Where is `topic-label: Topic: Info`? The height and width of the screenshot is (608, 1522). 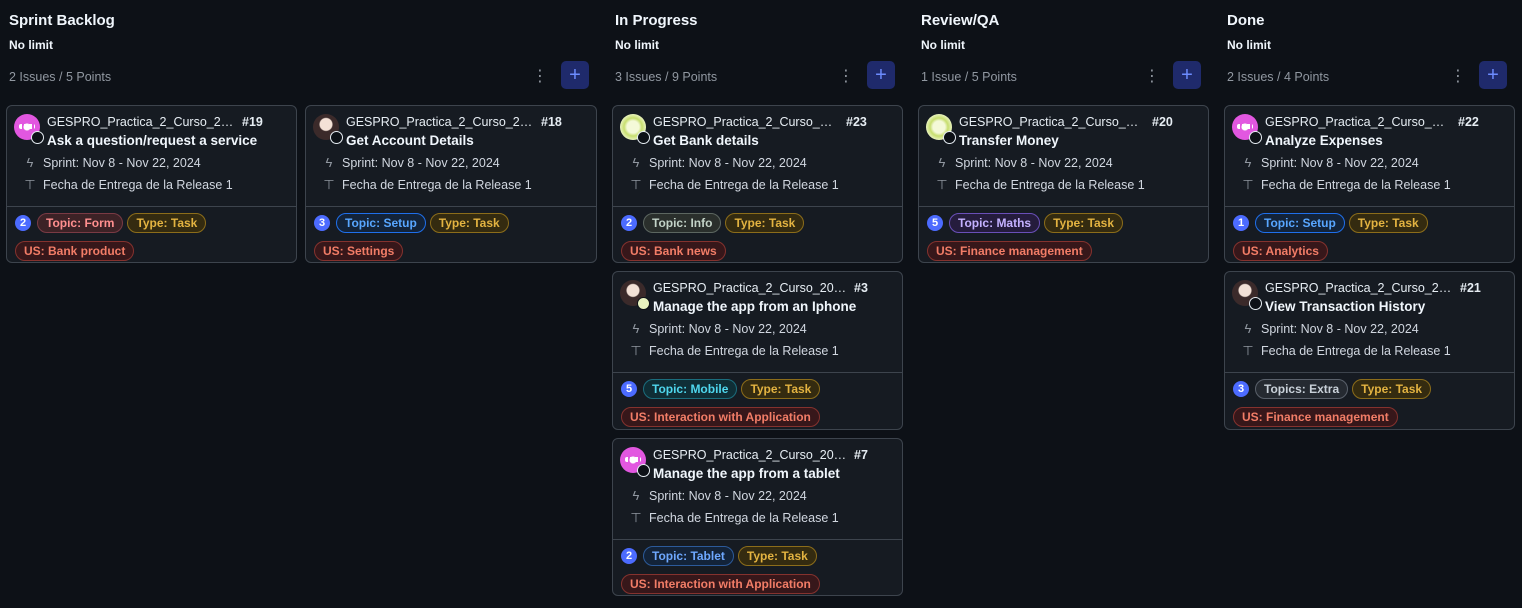 topic-label: Topic: Info is located at coordinates (682, 223).